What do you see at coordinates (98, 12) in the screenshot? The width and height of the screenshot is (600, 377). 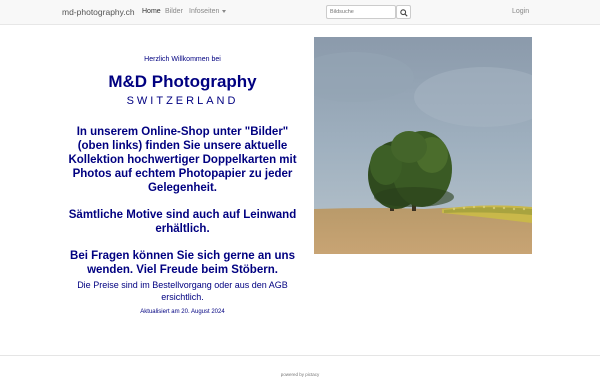 I see `brand-link: md-photography.ch` at bounding box center [98, 12].